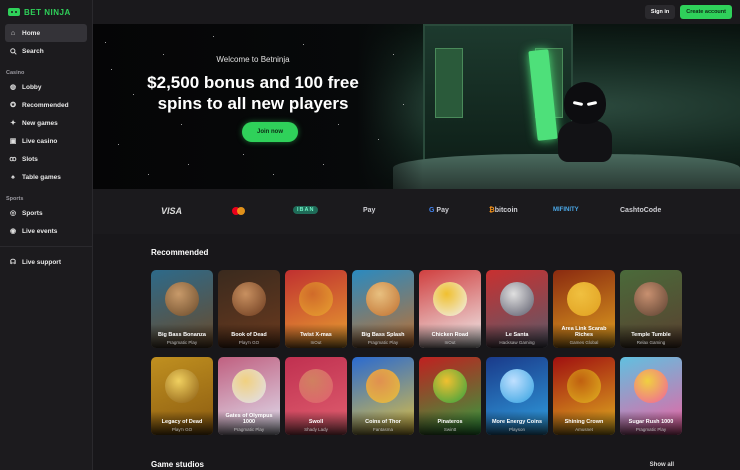 The height and width of the screenshot is (470, 740). What do you see at coordinates (662, 465) in the screenshot?
I see `show-all-link: Show all` at bounding box center [662, 465].